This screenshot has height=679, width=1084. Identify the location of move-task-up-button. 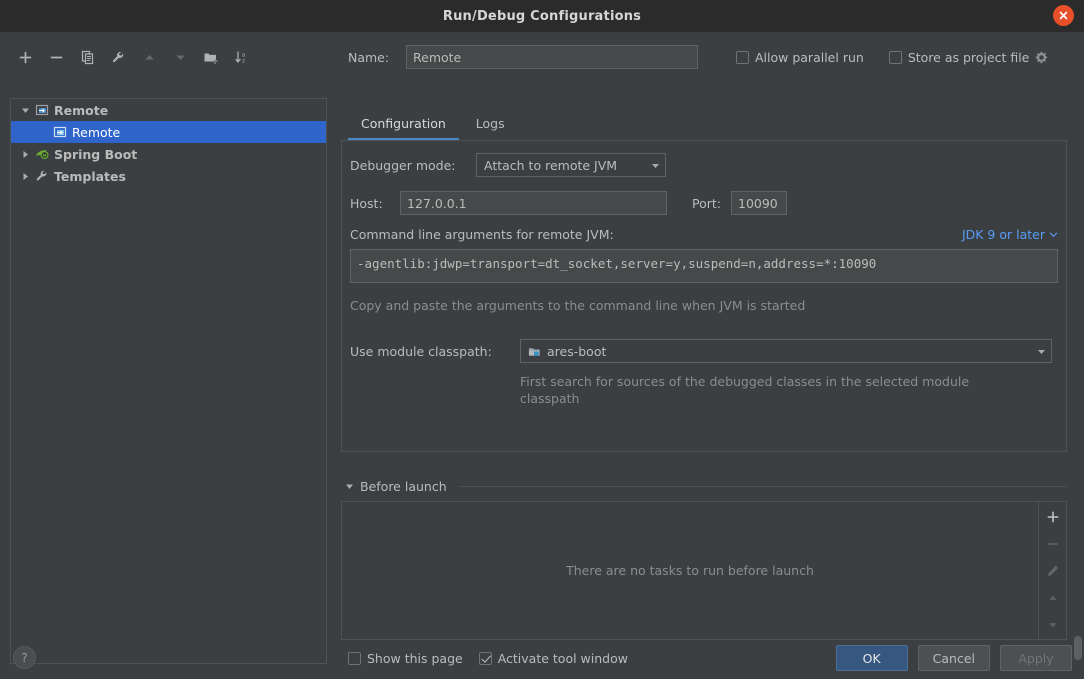
(1053, 598).